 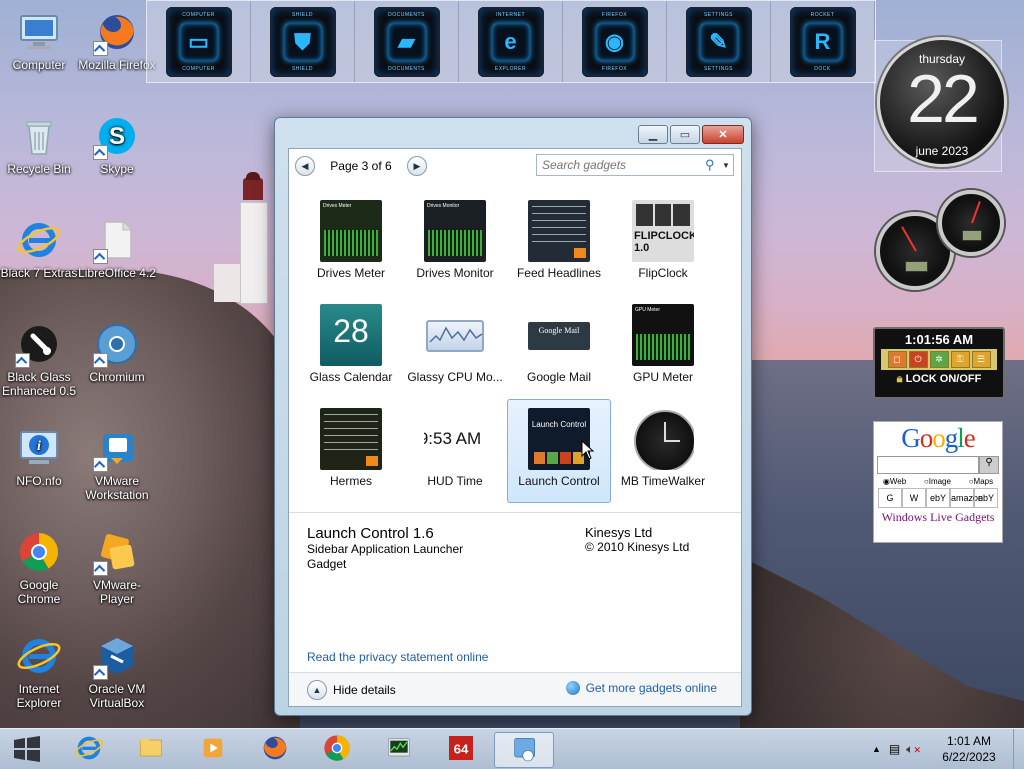 I want to click on search-input, so click(x=621, y=165).